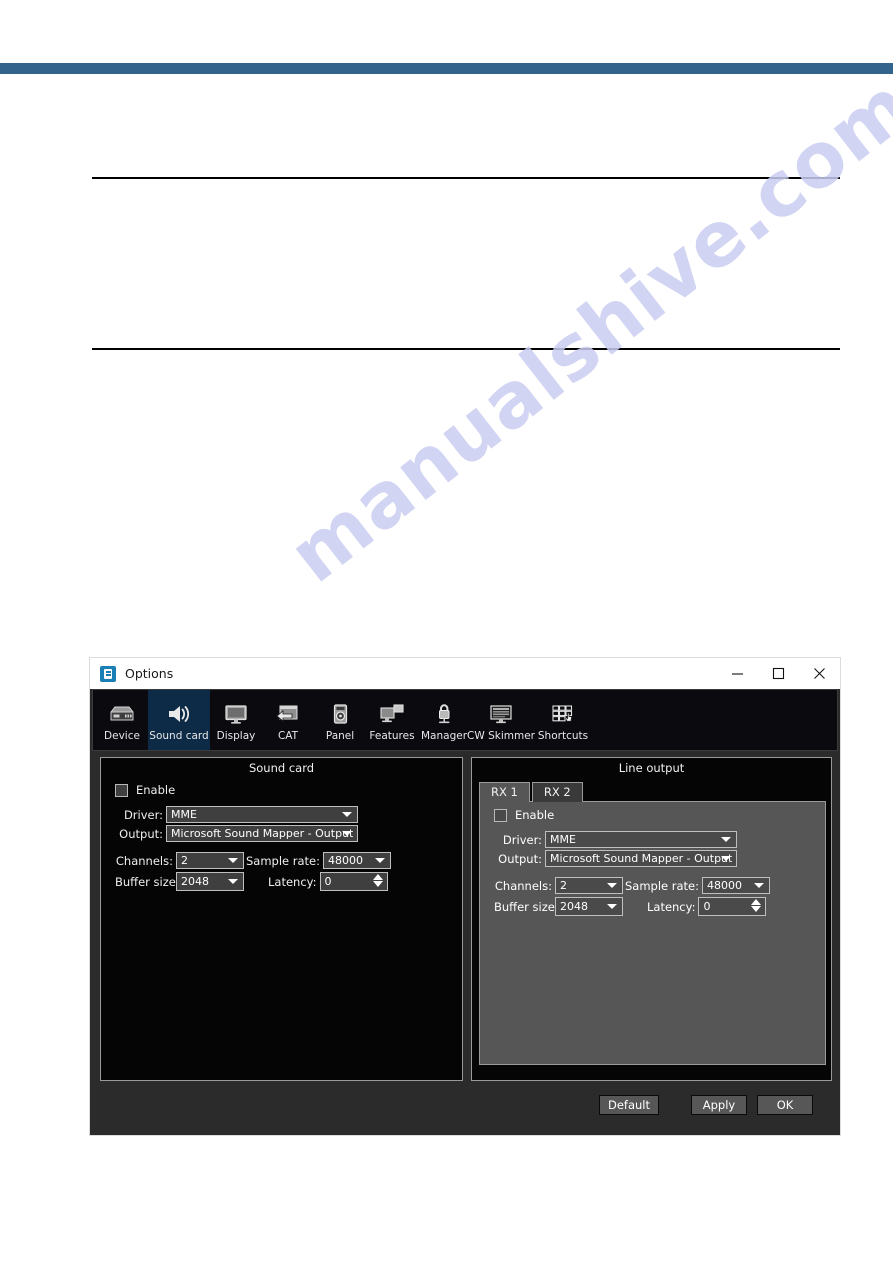 Image resolution: width=893 pixels, height=1263 pixels. Describe the element at coordinates (500, 815) in the screenshot. I see `line-output-enable-checkbox` at that location.